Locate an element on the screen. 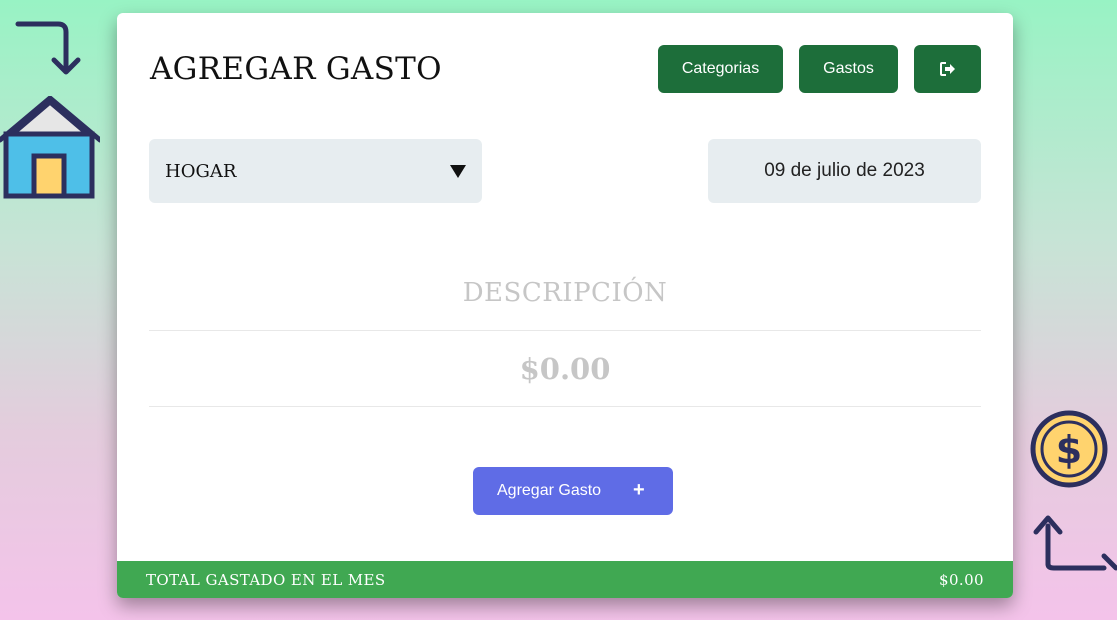 This screenshot has width=1117, height=620. category-select: HOGAR is located at coordinates (315, 171).